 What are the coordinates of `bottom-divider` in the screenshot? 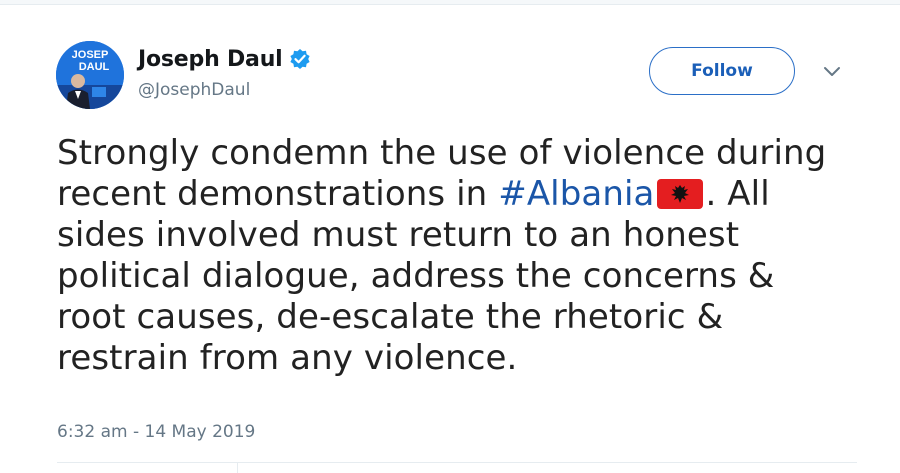 It's located at (457, 462).